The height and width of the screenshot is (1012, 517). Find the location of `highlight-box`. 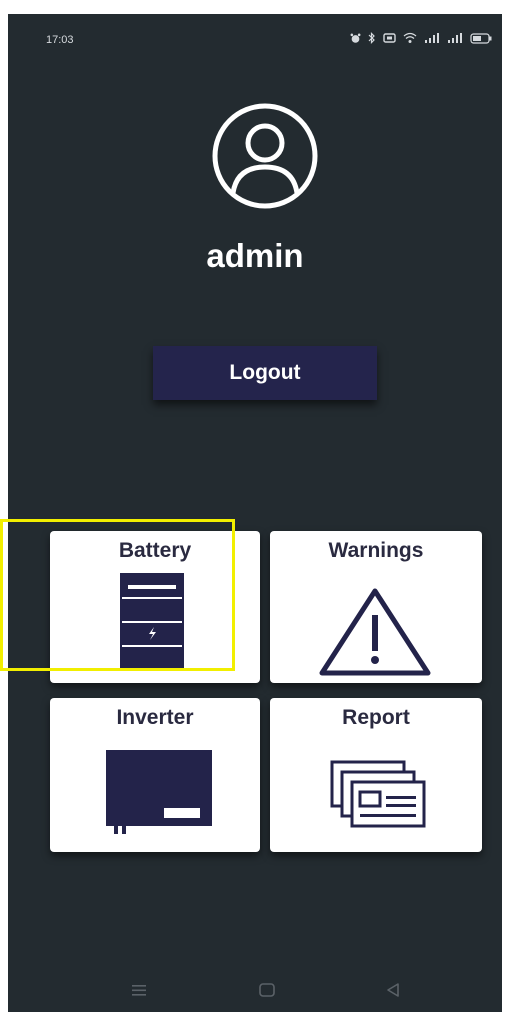

highlight-box is located at coordinates (117, 595).